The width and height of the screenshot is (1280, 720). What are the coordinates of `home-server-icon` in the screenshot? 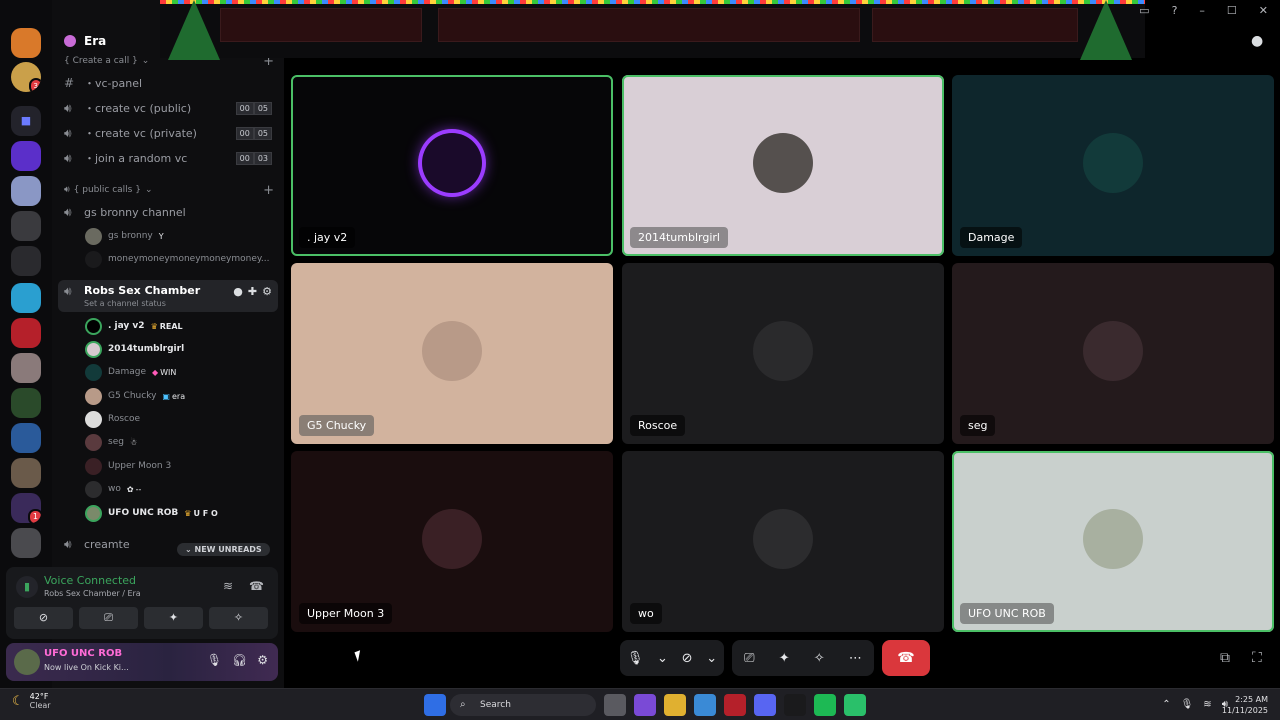 It's located at (26, 43).